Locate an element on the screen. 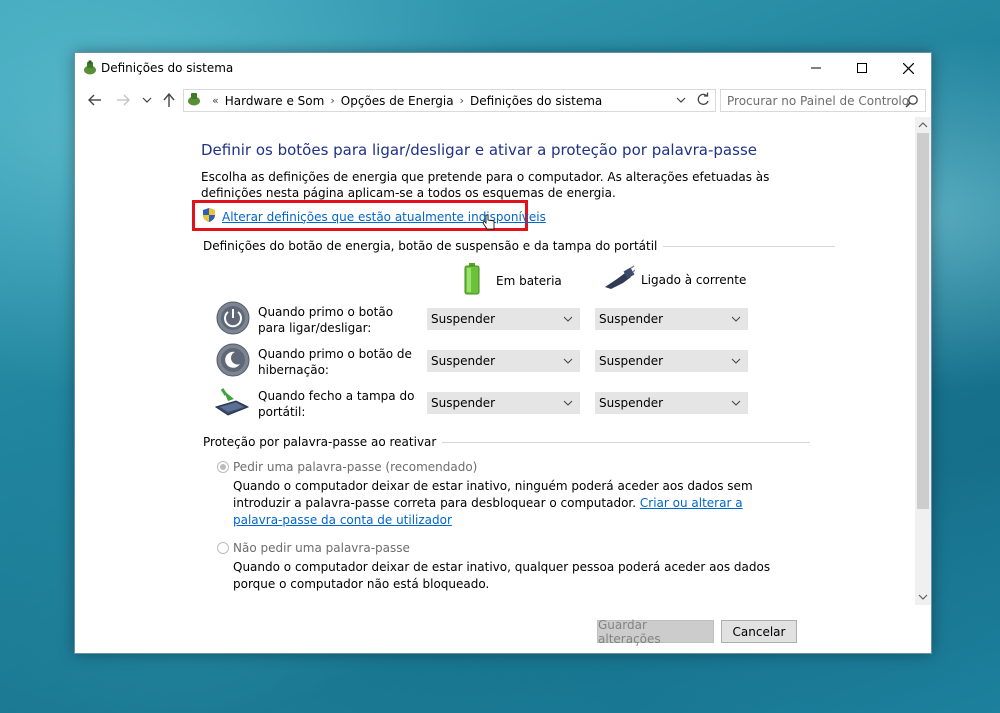  title-bar: Definições do sistema is located at coordinates (503, 68).